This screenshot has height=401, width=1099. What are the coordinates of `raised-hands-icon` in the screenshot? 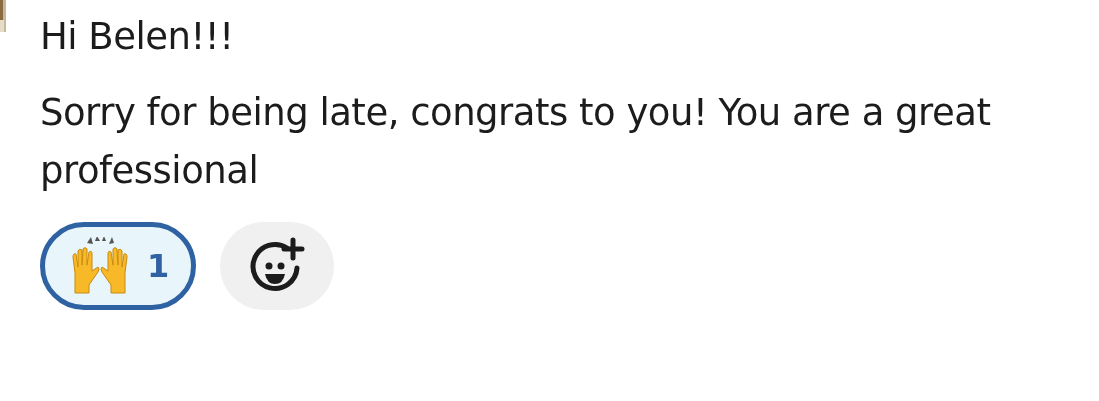 It's located at (100, 266).